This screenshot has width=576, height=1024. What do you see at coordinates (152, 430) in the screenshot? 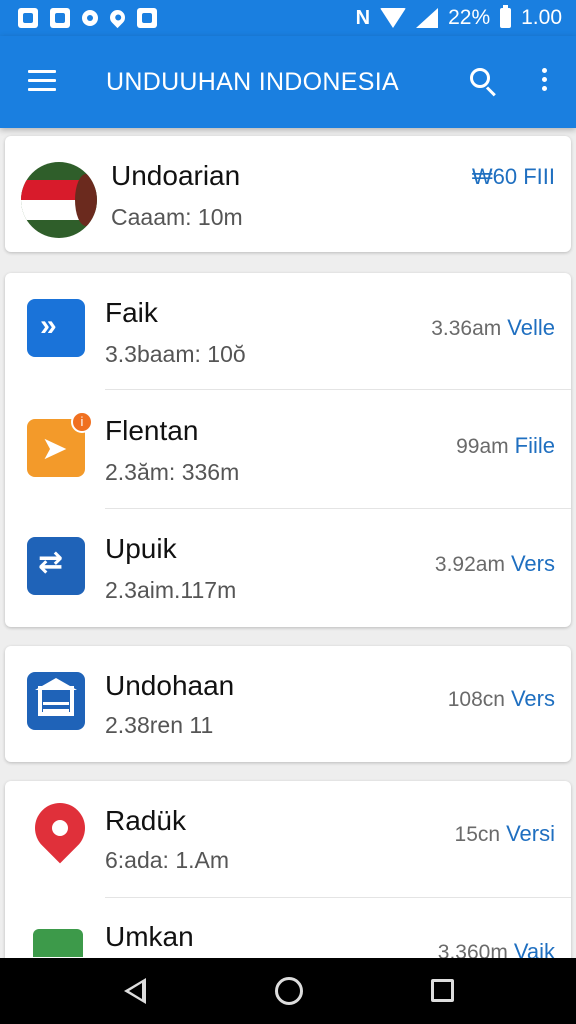
I see `app-name: Flentan` at bounding box center [152, 430].